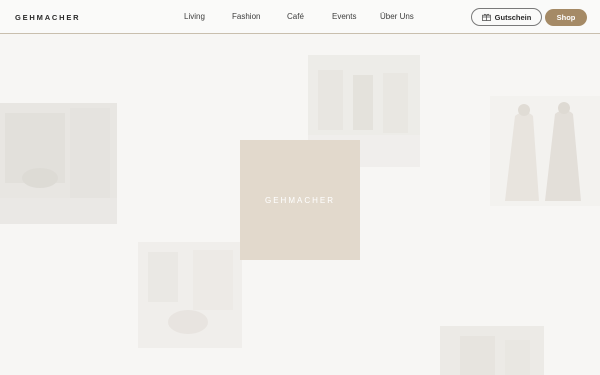  I want to click on hero-photo-fashion, so click(545, 151).